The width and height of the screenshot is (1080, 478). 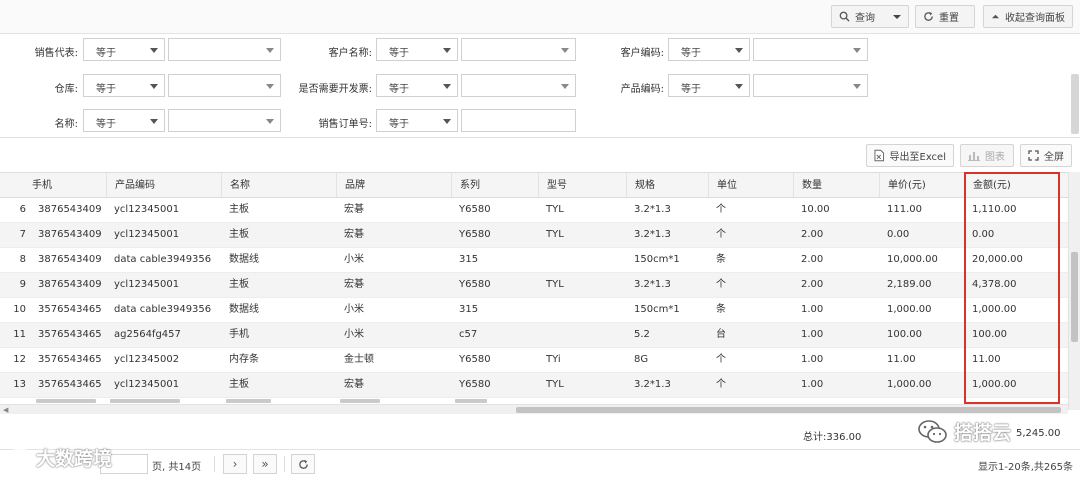 I want to click on cell-series: c57, so click(x=468, y=334).